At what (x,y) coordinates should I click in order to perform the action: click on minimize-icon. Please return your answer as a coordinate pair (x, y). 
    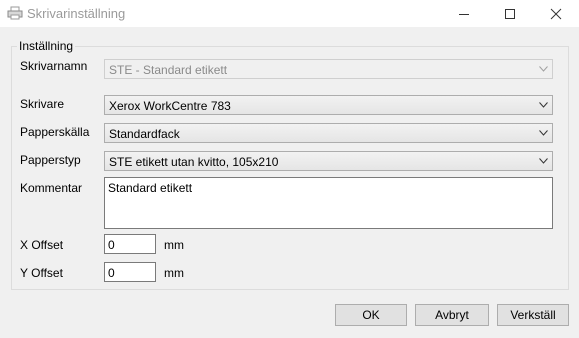
    Looking at the image, I should click on (464, 14).